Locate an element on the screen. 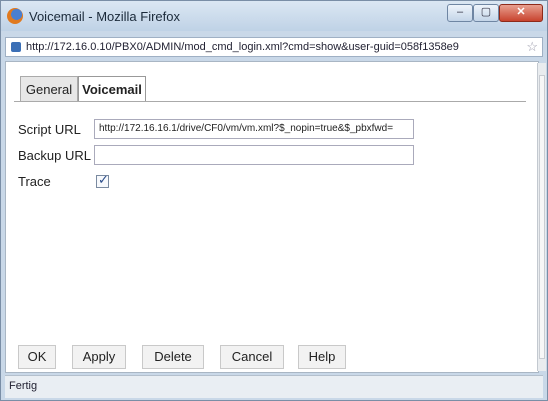  delete-button: Delete is located at coordinates (173, 357).